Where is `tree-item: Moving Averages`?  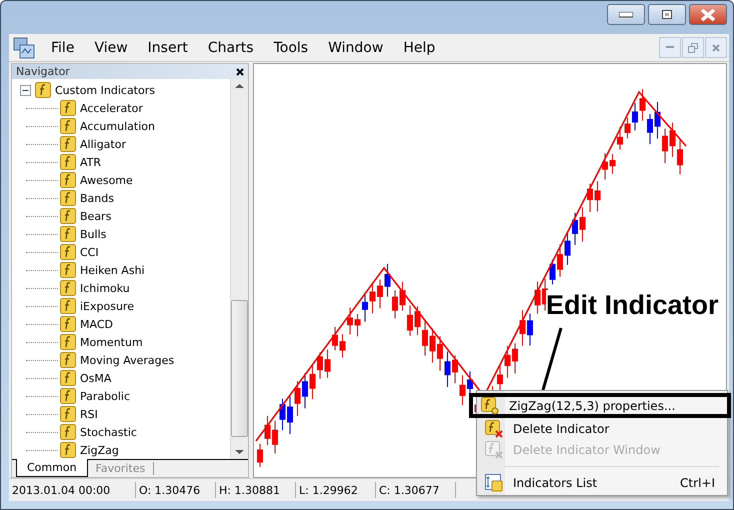 tree-item: Moving Averages is located at coordinates (127, 360).